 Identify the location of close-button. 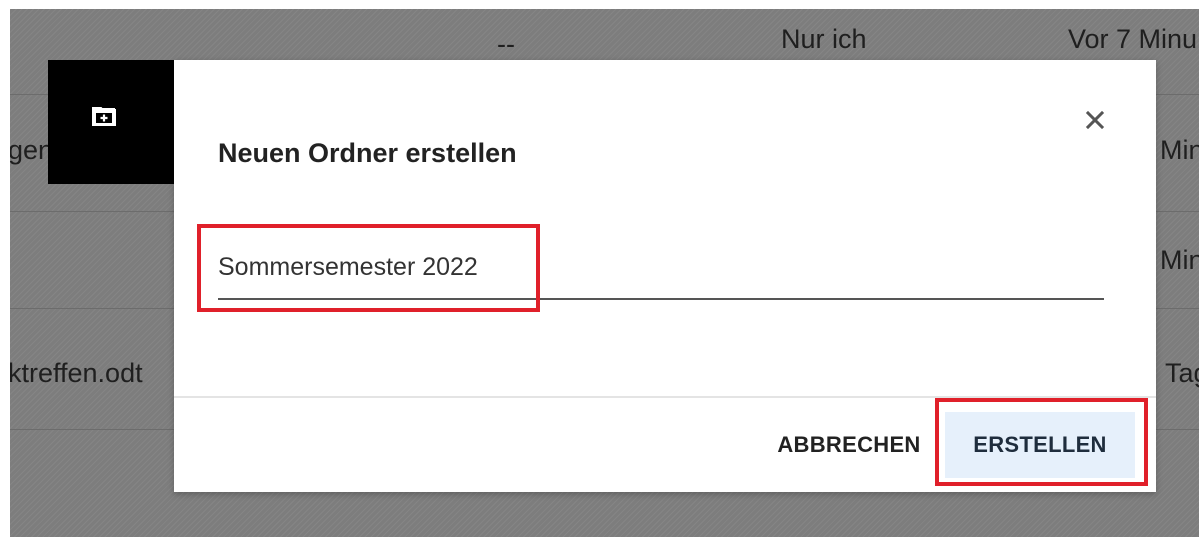
(1095, 120).